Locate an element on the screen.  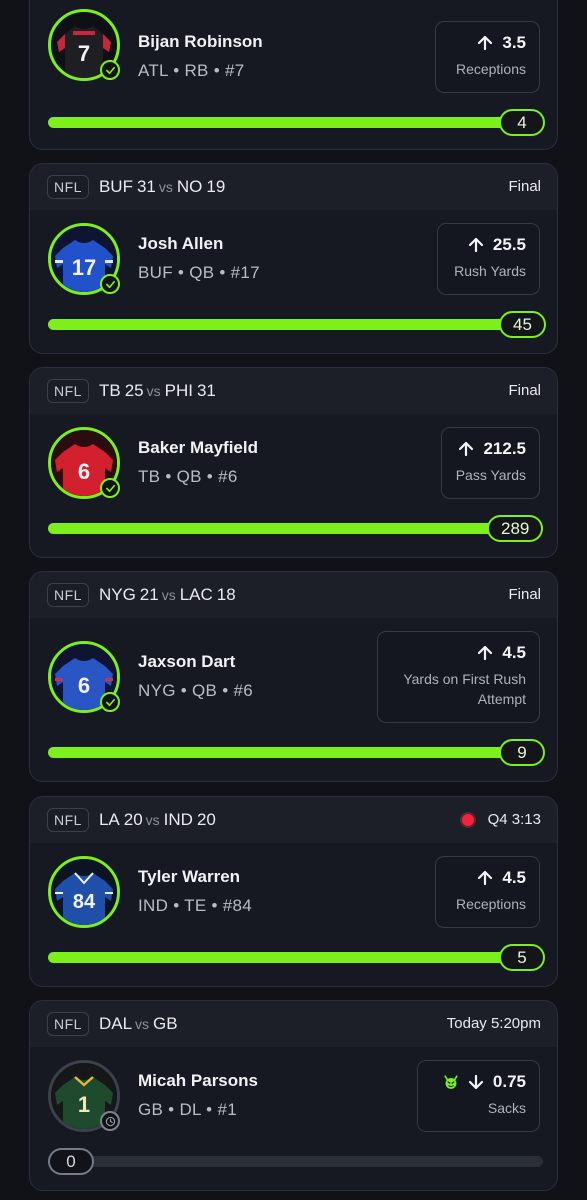
game-header: NFL BUF 31 vs NO 19 Final is located at coordinates (293, 187).